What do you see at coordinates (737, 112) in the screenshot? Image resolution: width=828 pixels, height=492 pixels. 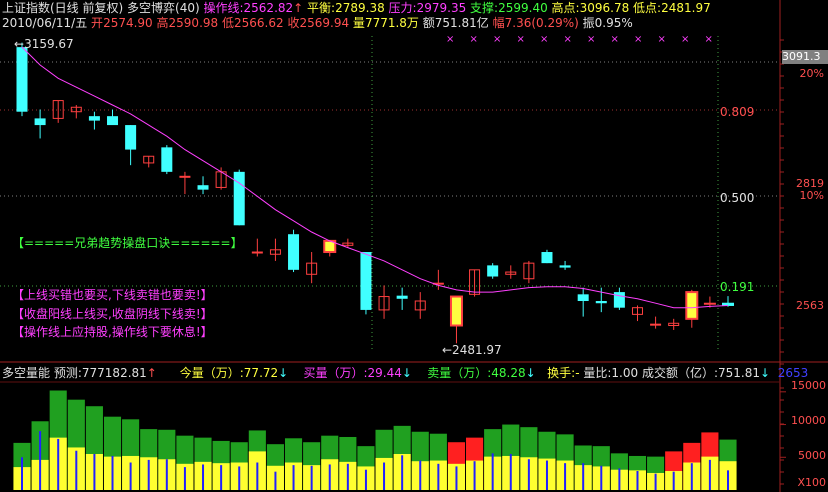 I see `fib-809: 0.809` at bounding box center [737, 112].